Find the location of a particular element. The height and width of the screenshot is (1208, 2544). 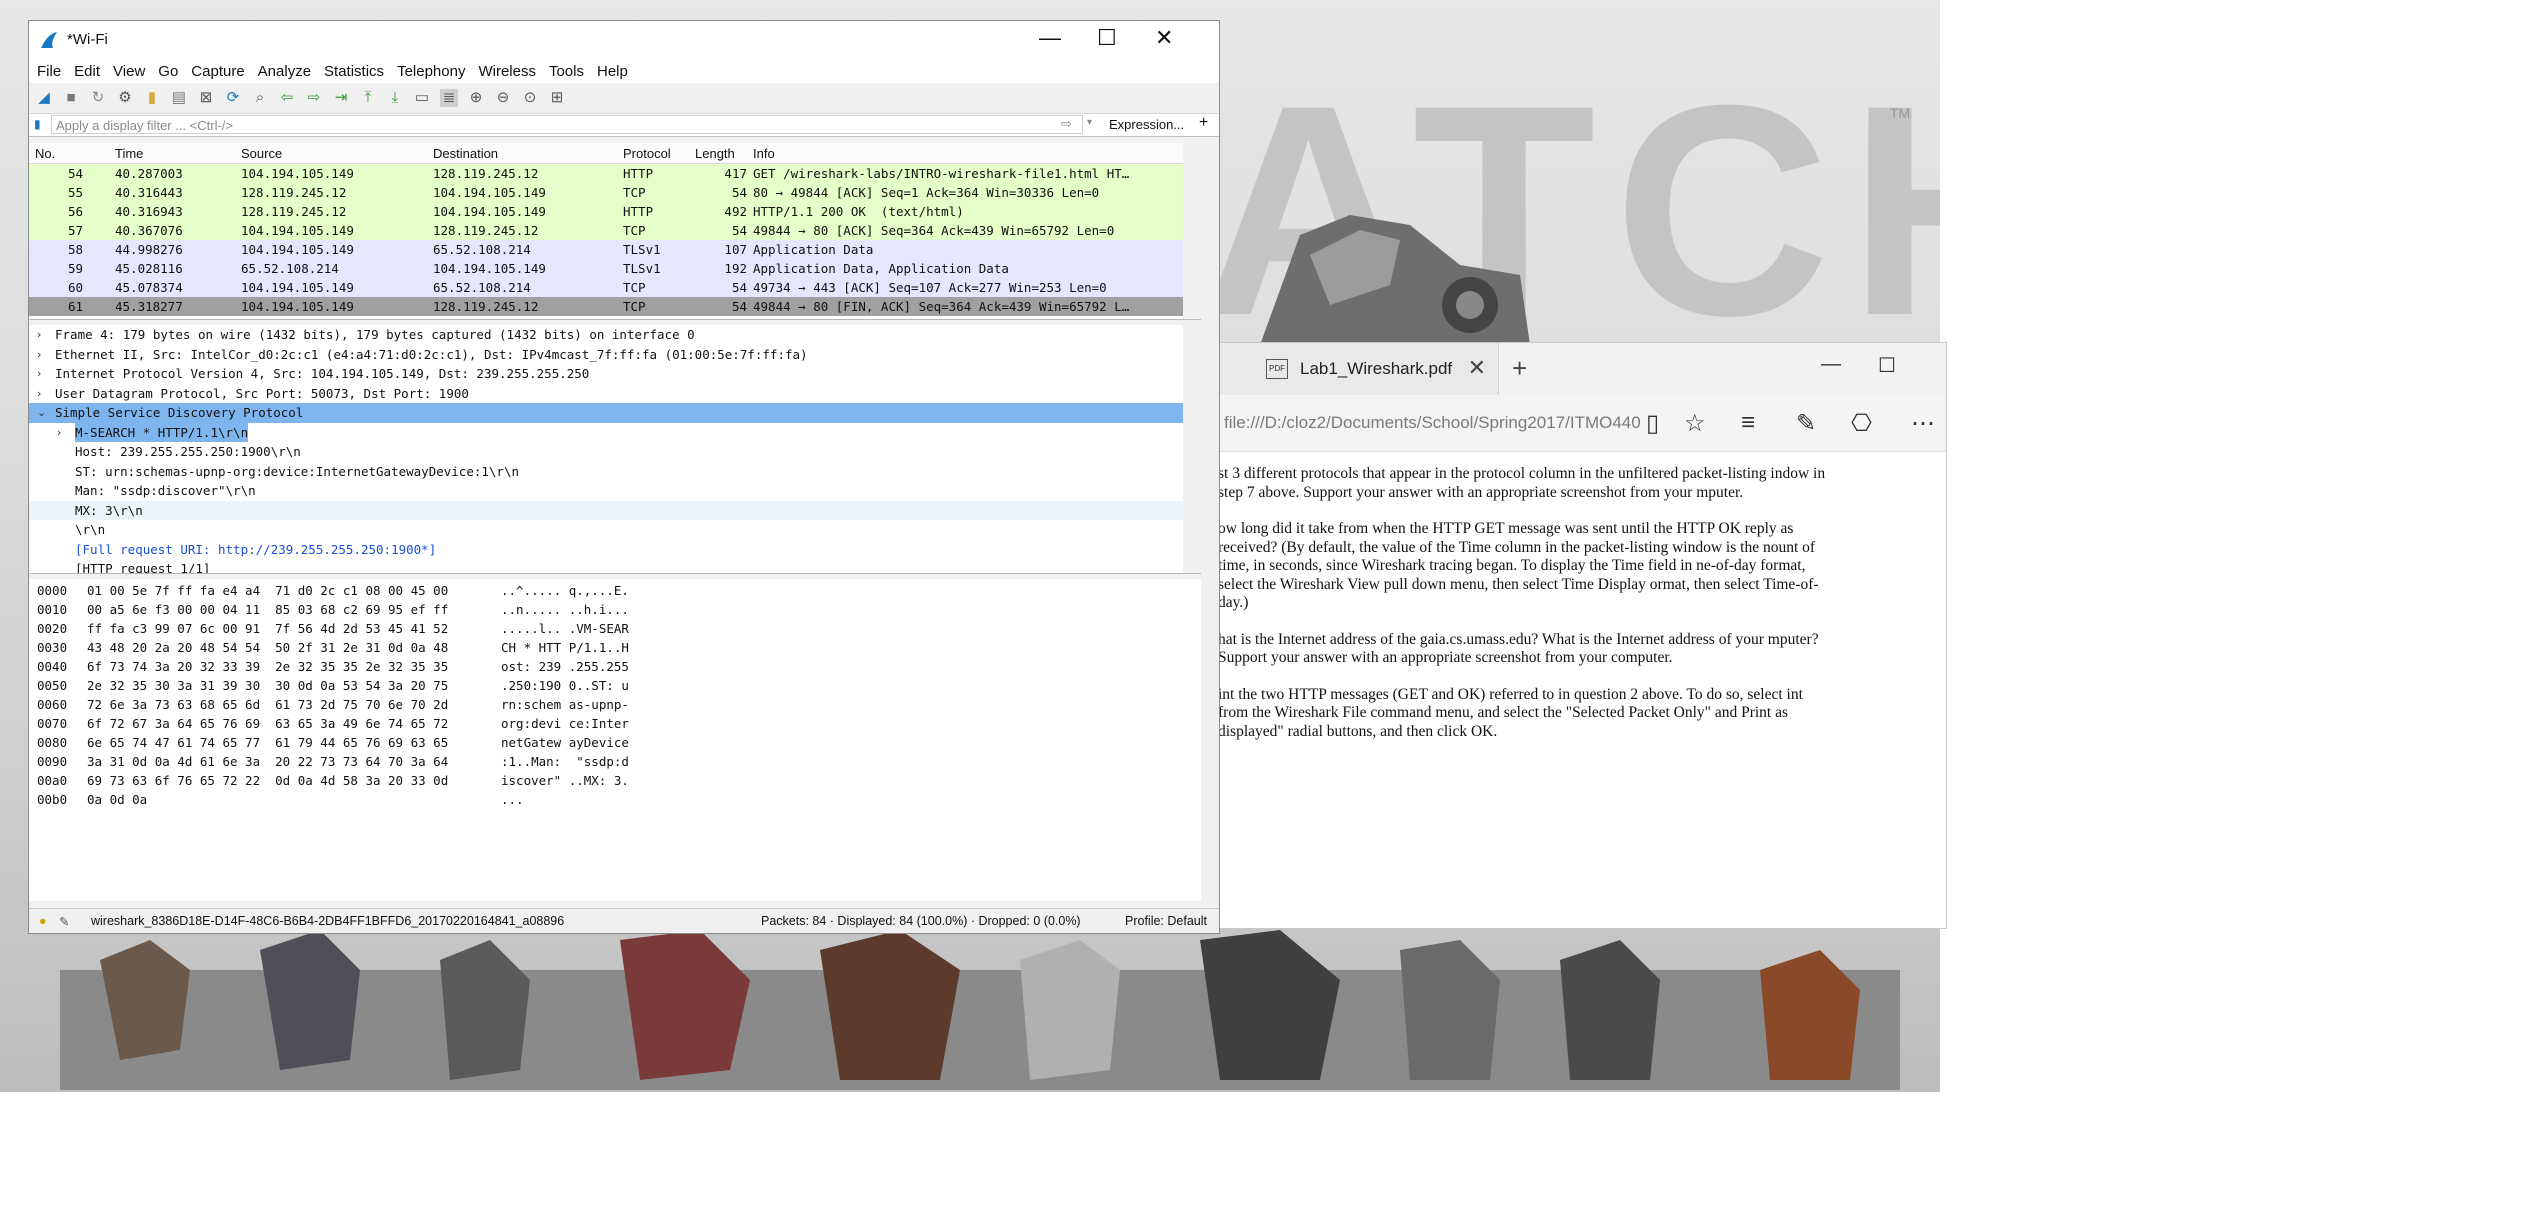

col-time: Time is located at coordinates (129, 153).